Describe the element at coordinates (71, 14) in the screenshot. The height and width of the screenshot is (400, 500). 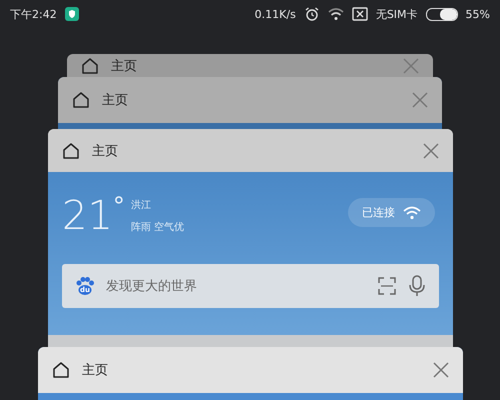
I see `shield-icon` at that location.